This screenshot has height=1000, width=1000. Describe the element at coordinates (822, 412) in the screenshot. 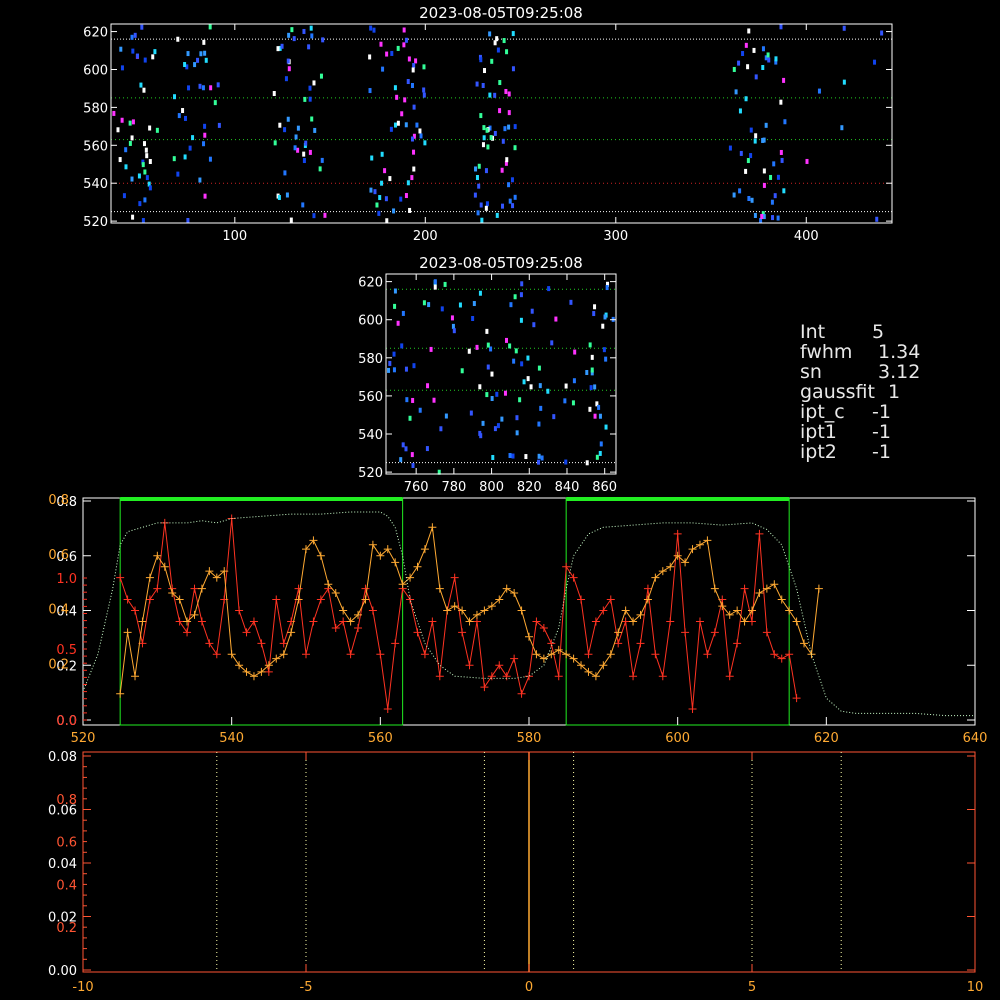

I see `info-key: ipt_c` at that location.